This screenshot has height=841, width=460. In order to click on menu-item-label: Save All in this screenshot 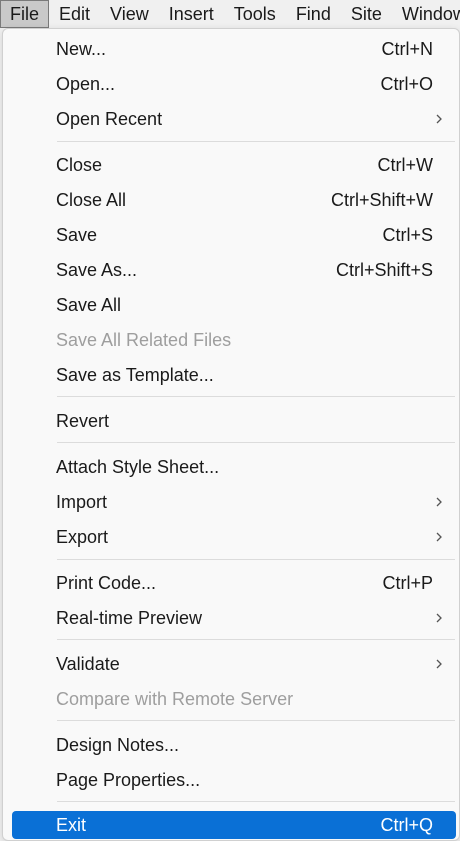, I will do `click(89, 305)`.